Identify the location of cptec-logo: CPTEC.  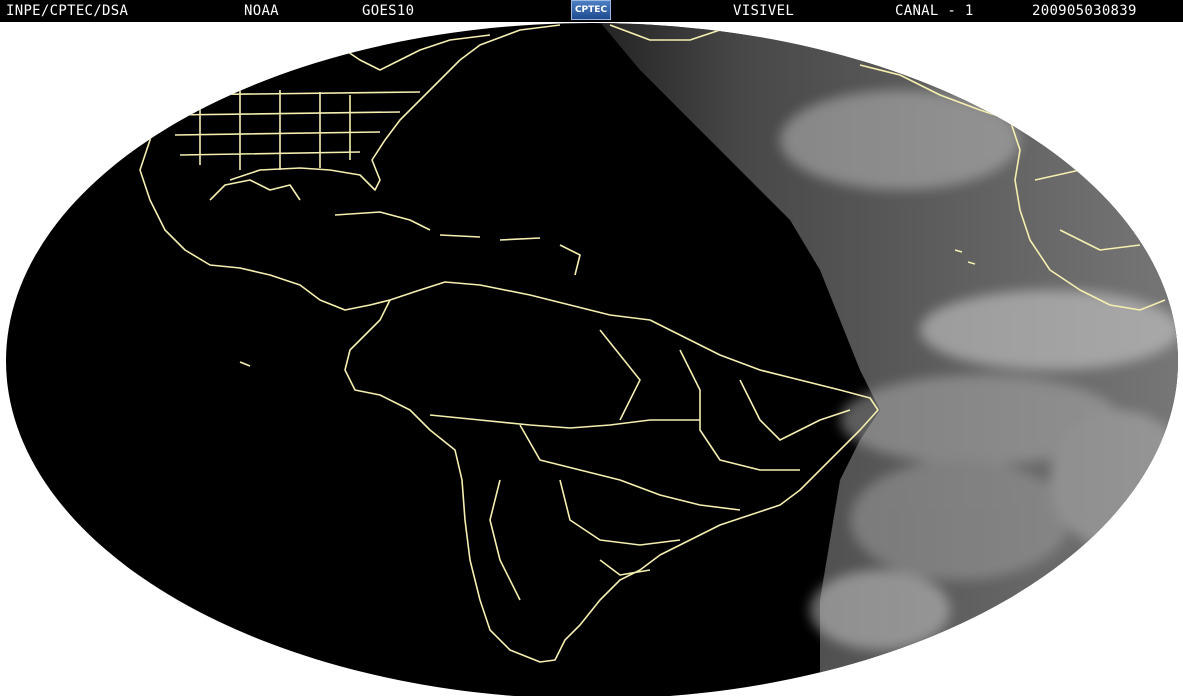
(591, 10).